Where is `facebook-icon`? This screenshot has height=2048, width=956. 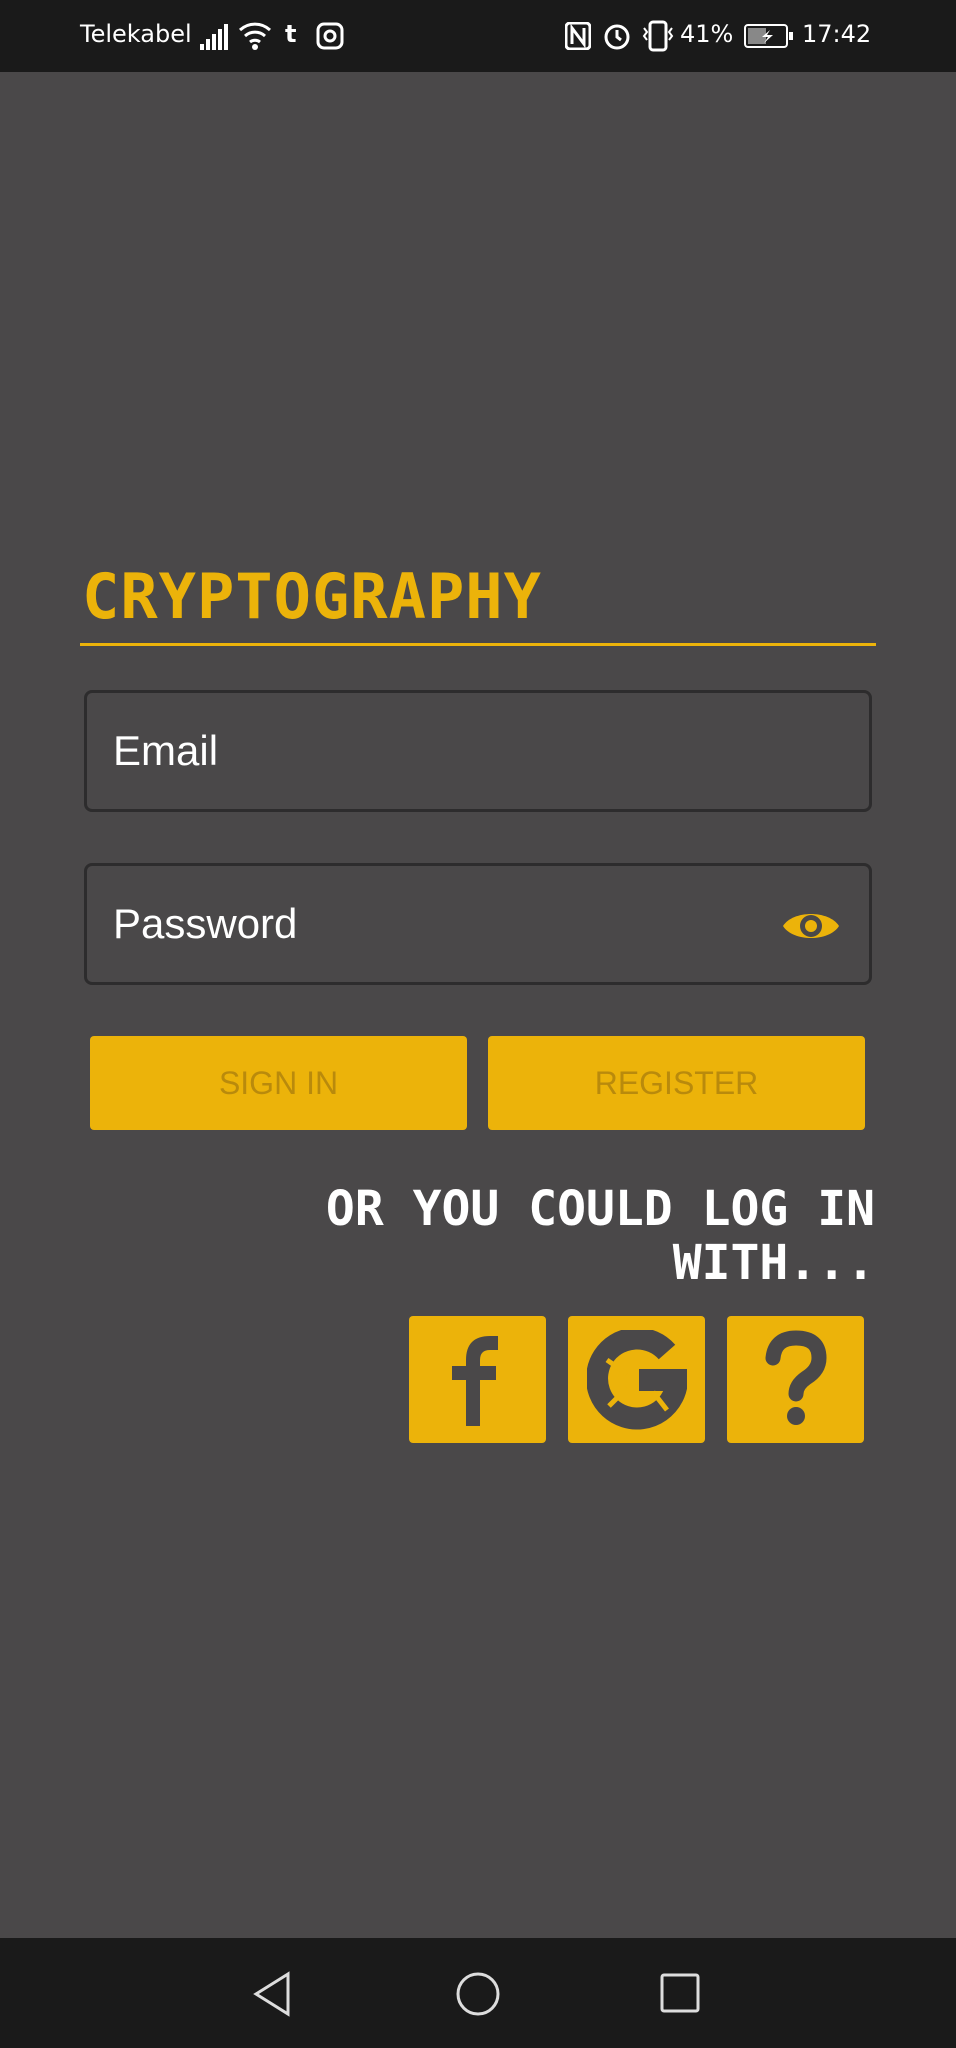 facebook-icon is located at coordinates (474, 1380).